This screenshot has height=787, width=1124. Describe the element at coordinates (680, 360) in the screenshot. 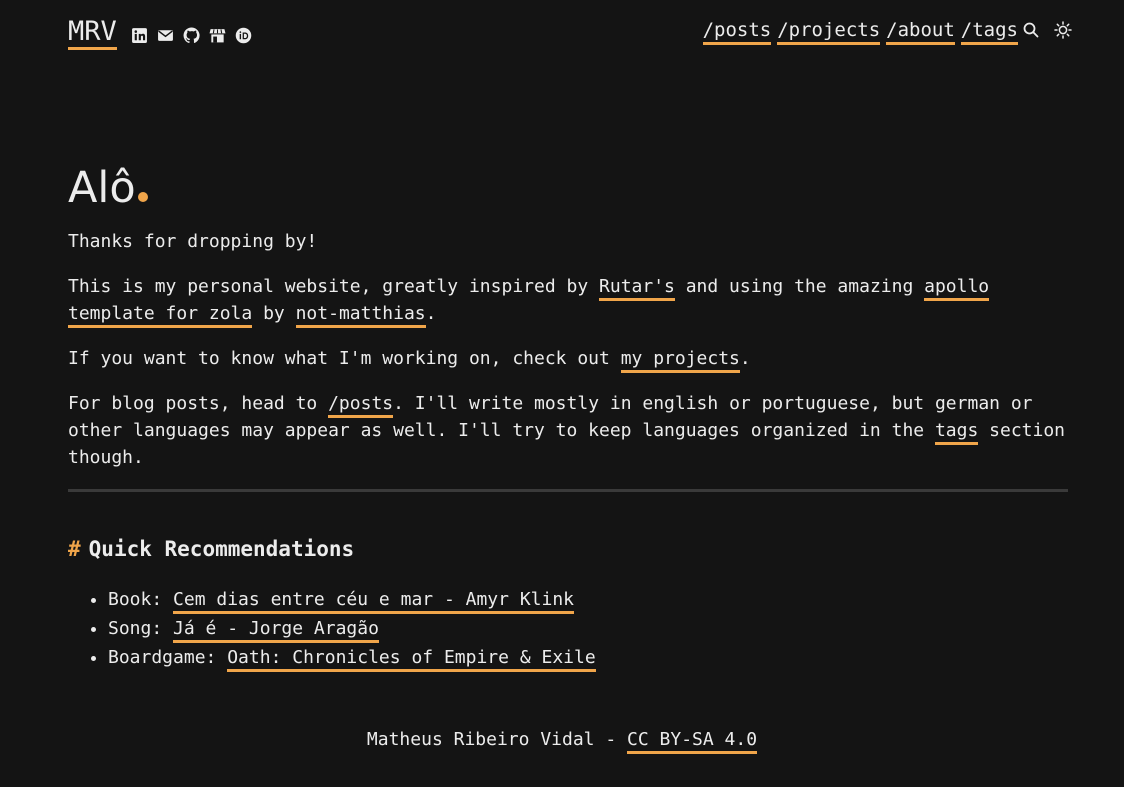

I see `my-projects-link: my projects` at that location.